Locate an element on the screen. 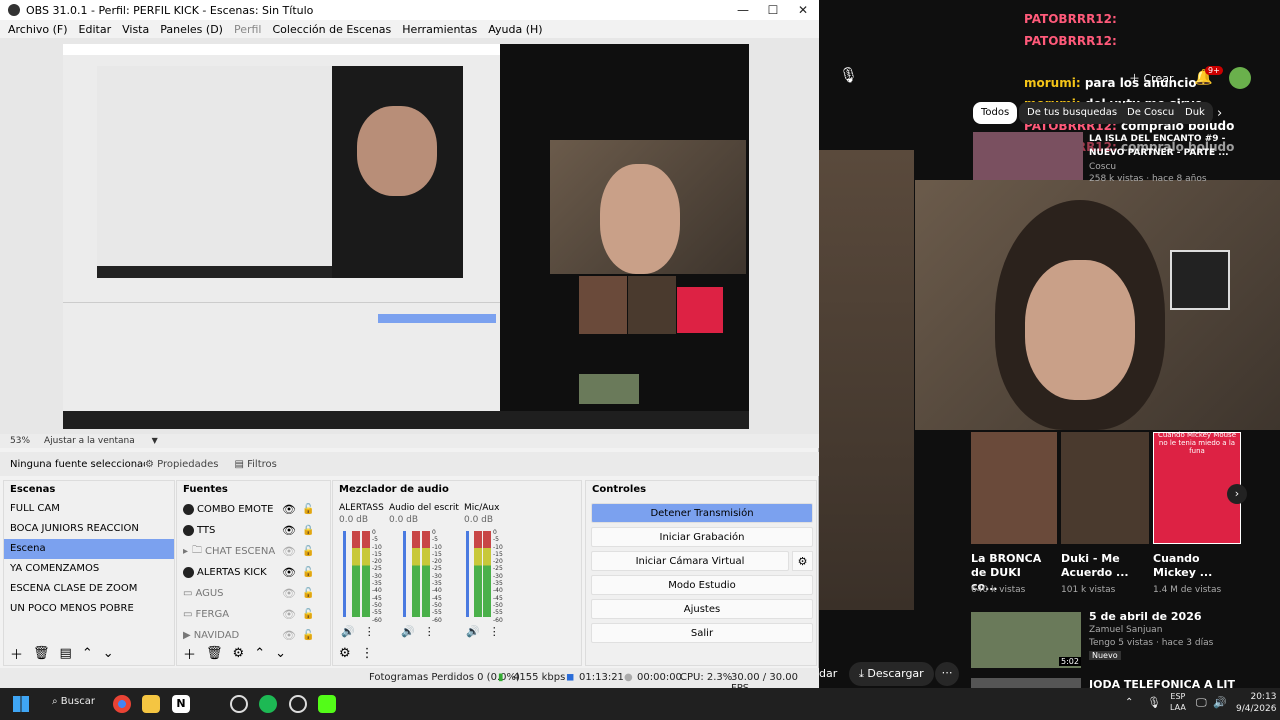 The height and width of the screenshot is (720, 1280). clock: 20:13 9/4/2026 is located at coordinates (1256, 703).